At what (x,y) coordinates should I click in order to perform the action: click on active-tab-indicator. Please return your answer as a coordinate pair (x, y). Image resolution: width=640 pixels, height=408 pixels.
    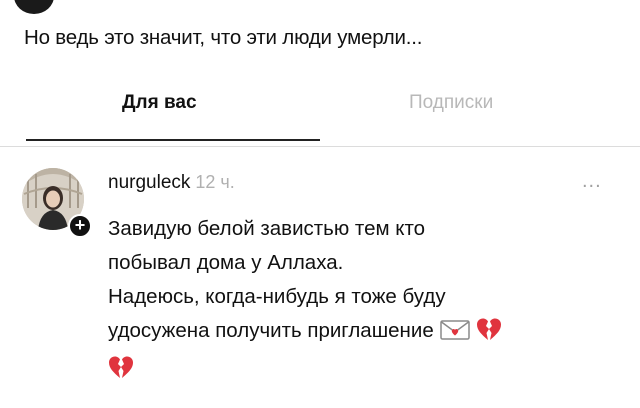
    Looking at the image, I should click on (173, 140).